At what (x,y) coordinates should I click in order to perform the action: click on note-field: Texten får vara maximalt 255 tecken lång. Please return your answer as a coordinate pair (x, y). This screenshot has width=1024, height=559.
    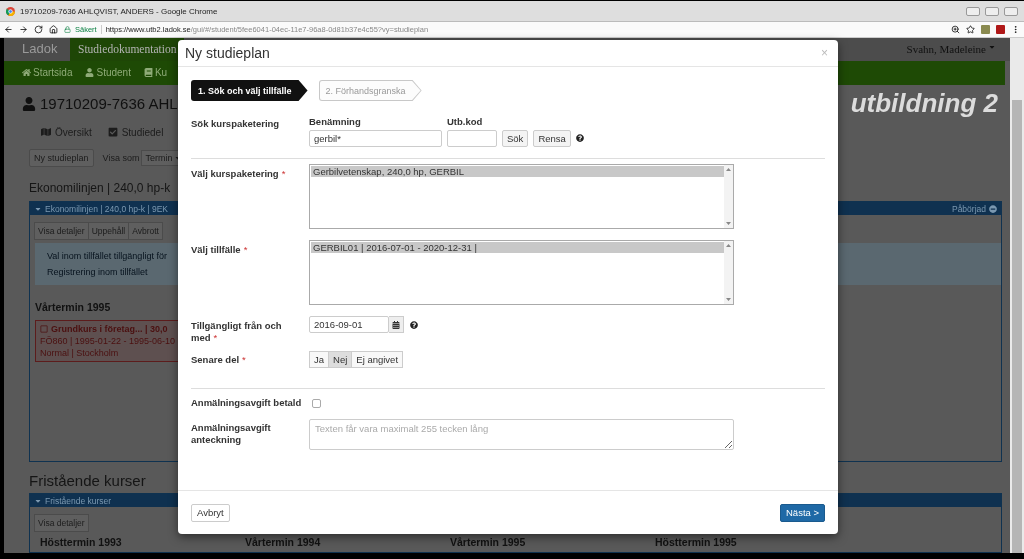
    Looking at the image, I should click on (521, 434).